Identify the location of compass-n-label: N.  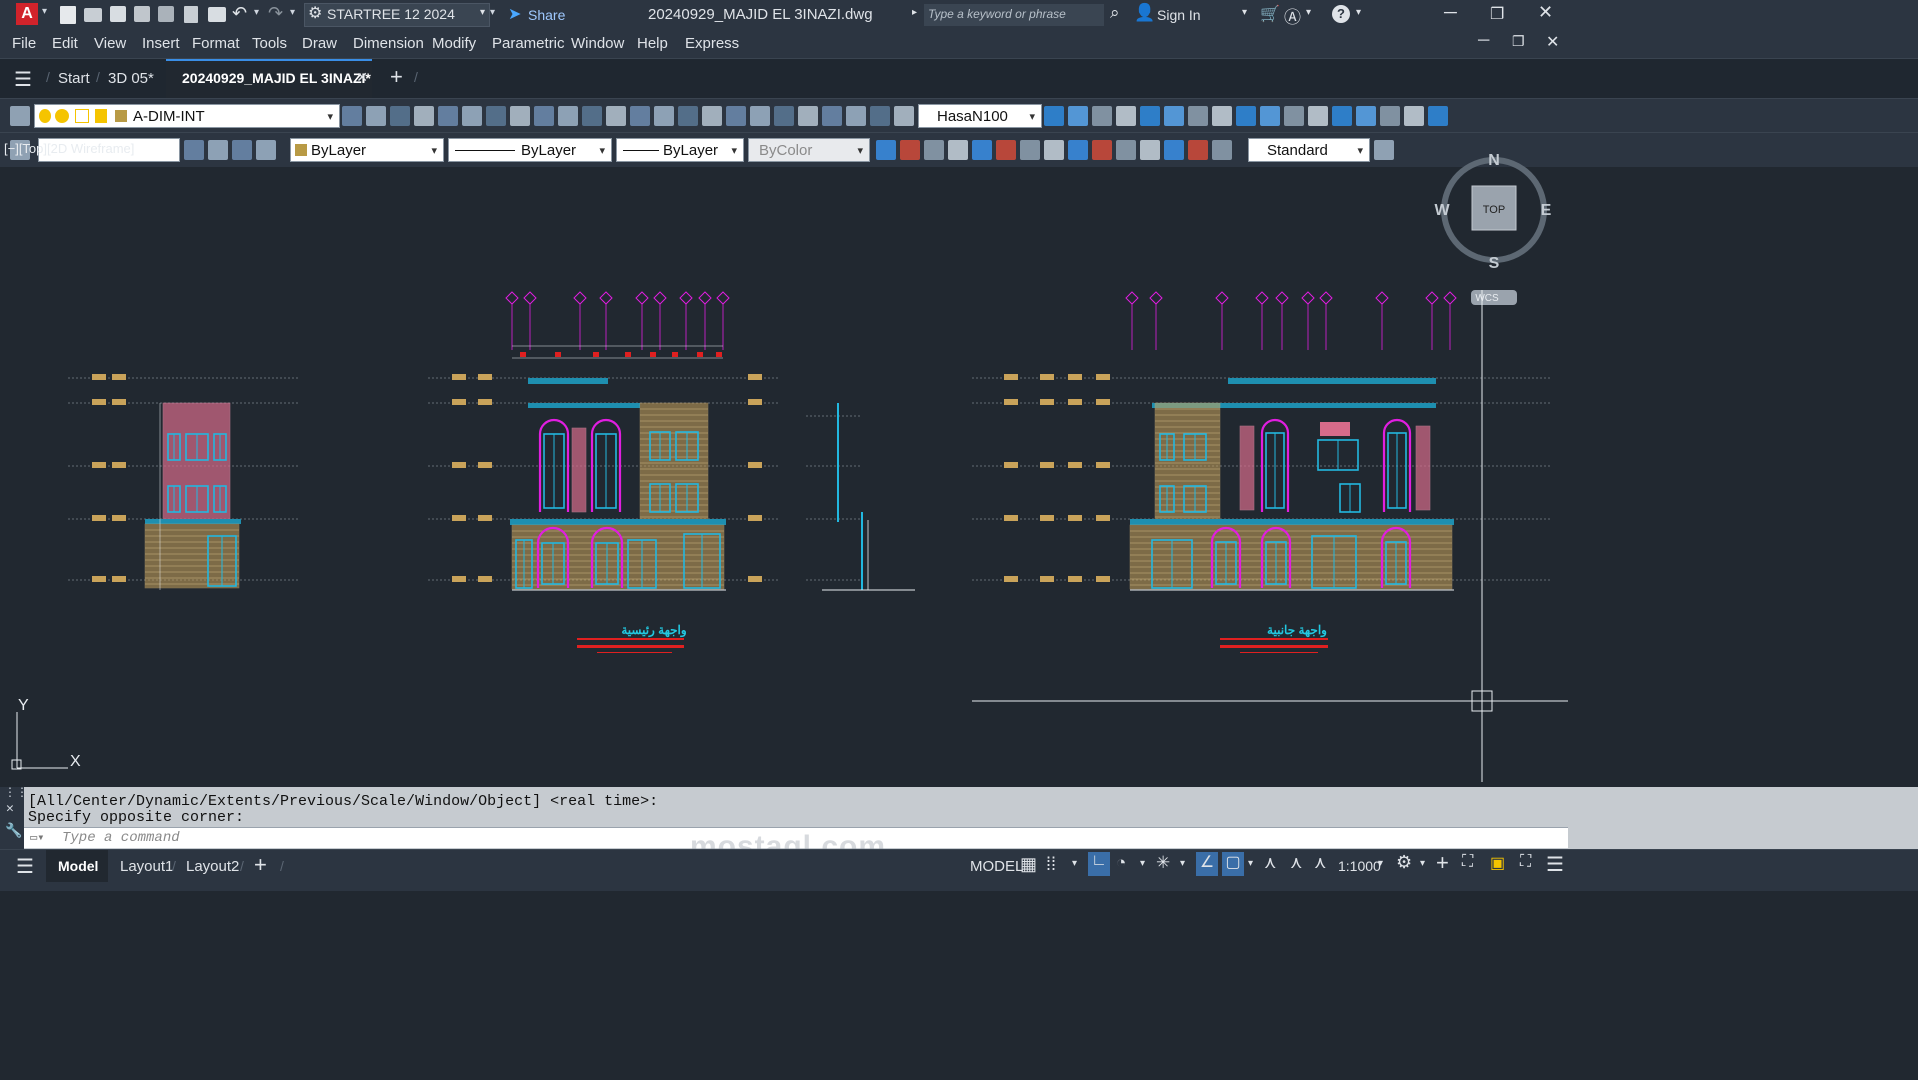
(1494, 160).